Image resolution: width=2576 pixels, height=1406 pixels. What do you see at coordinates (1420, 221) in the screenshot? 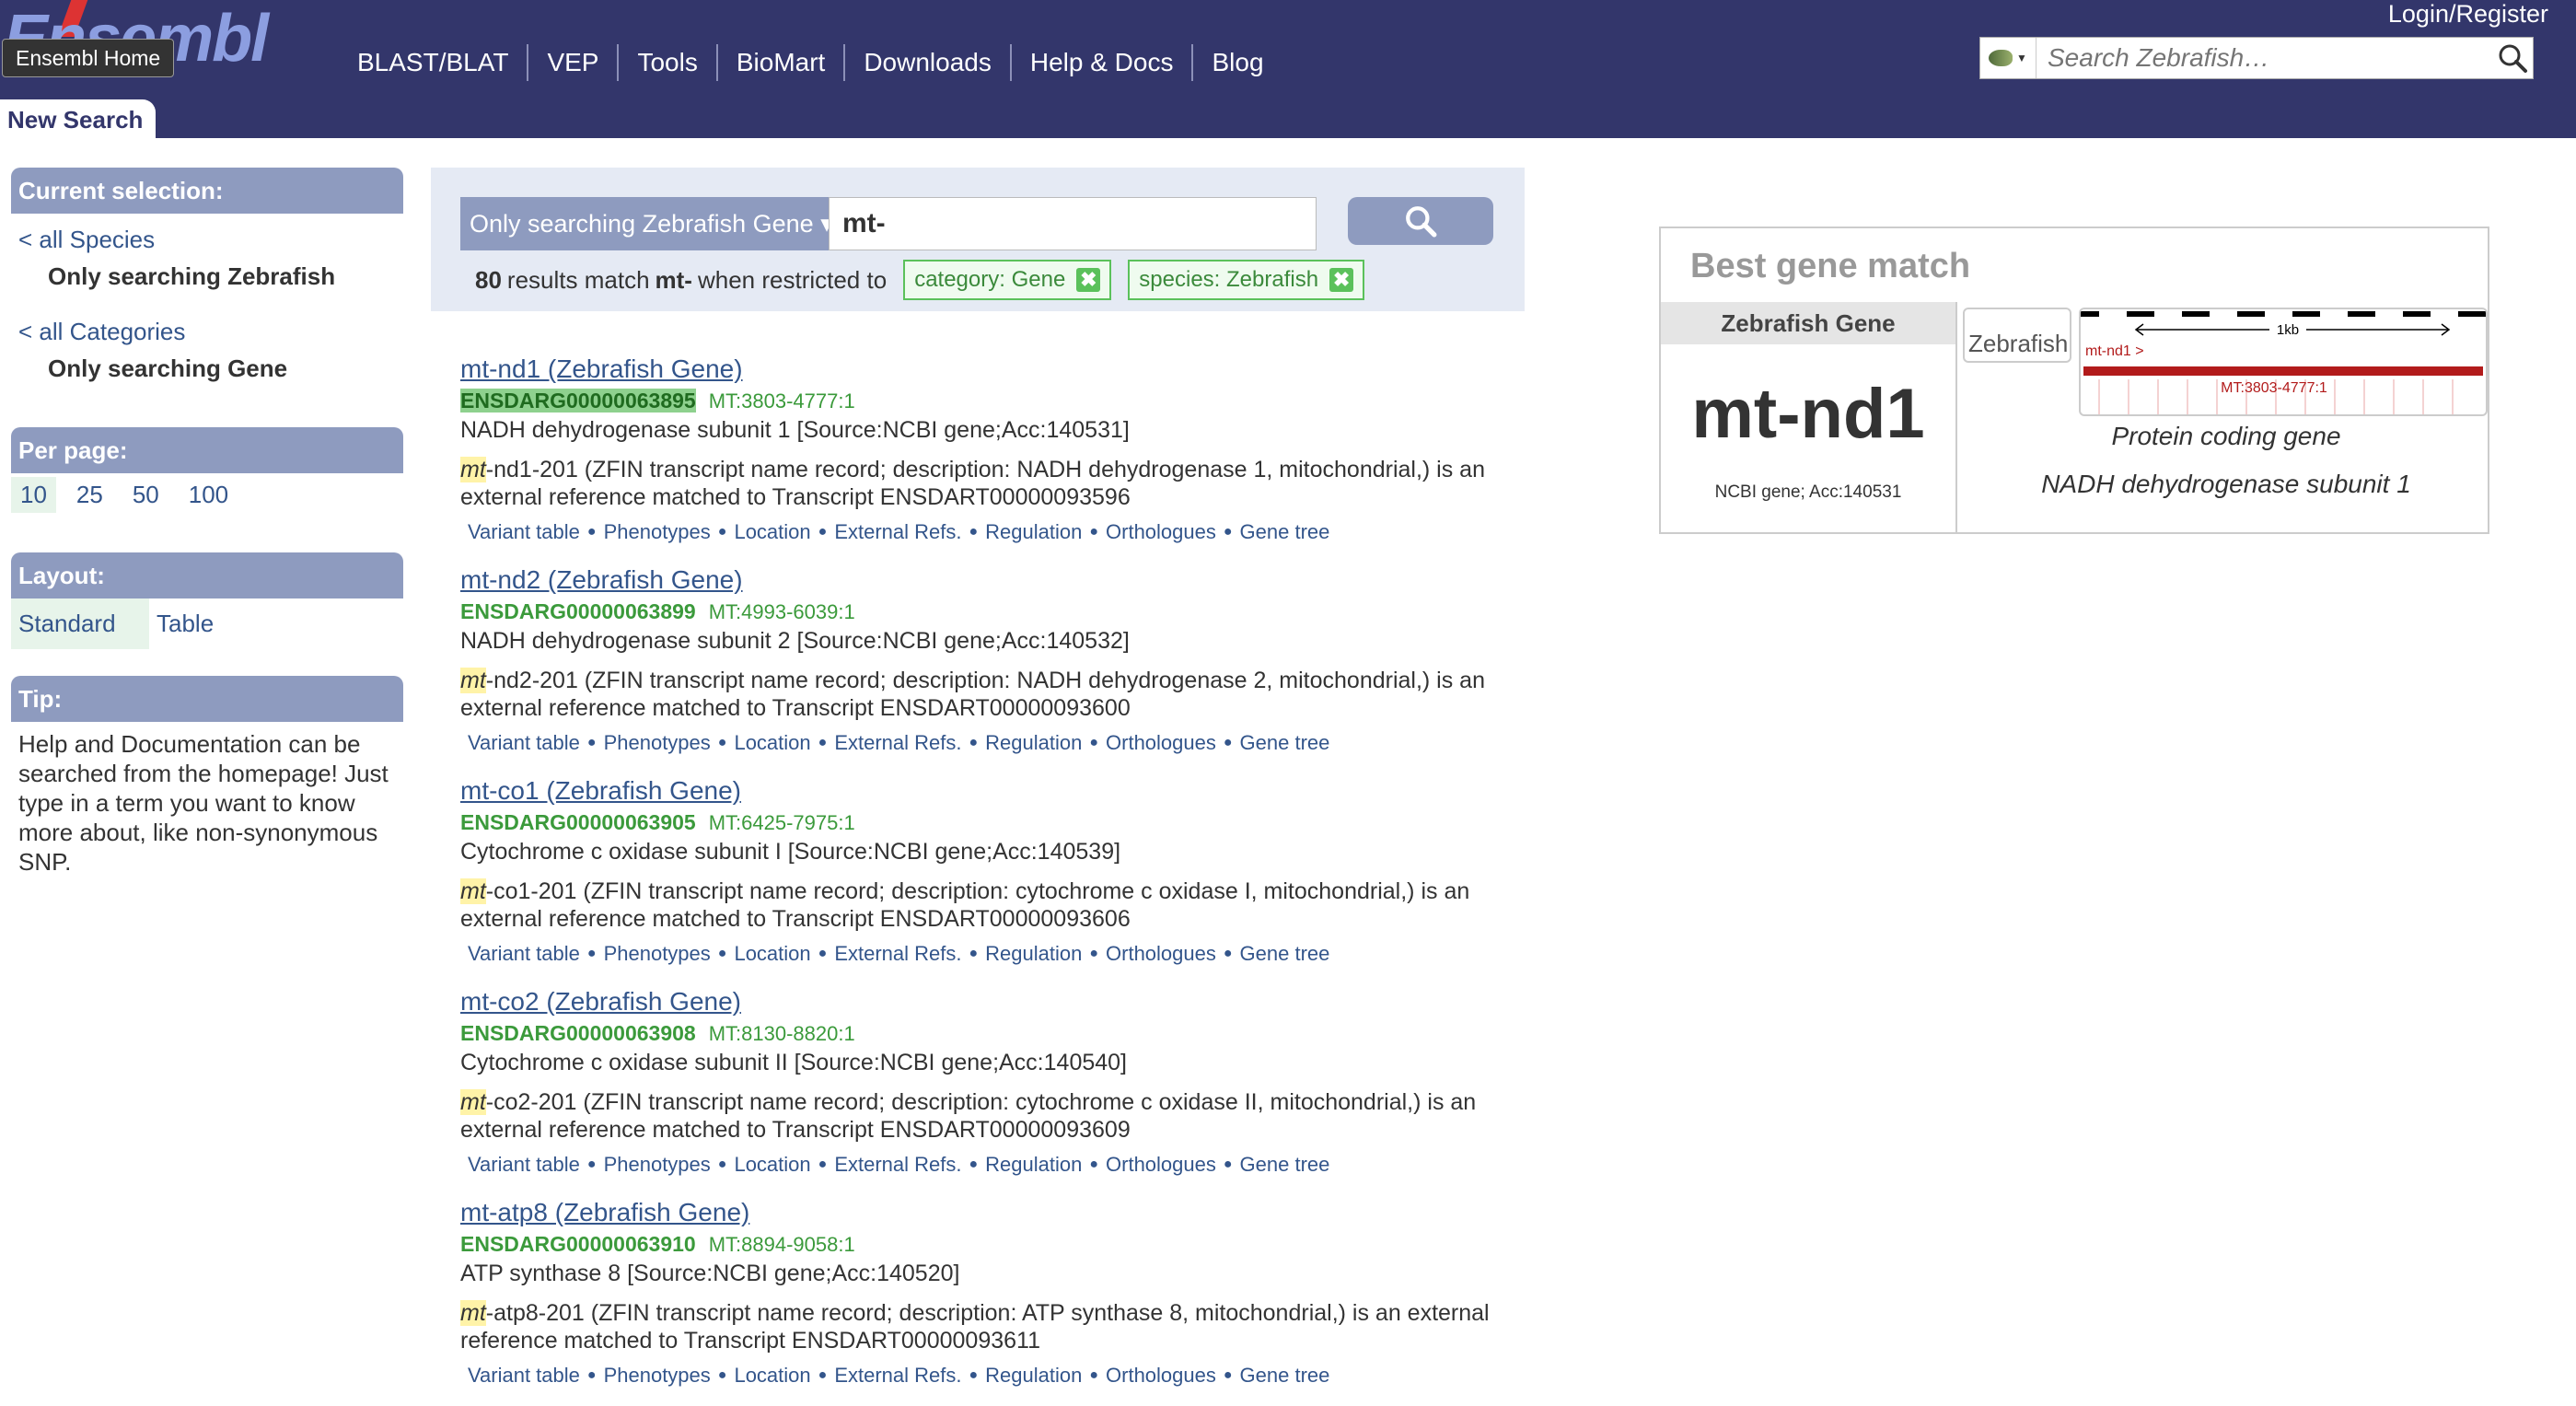
I see `search-button` at bounding box center [1420, 221].